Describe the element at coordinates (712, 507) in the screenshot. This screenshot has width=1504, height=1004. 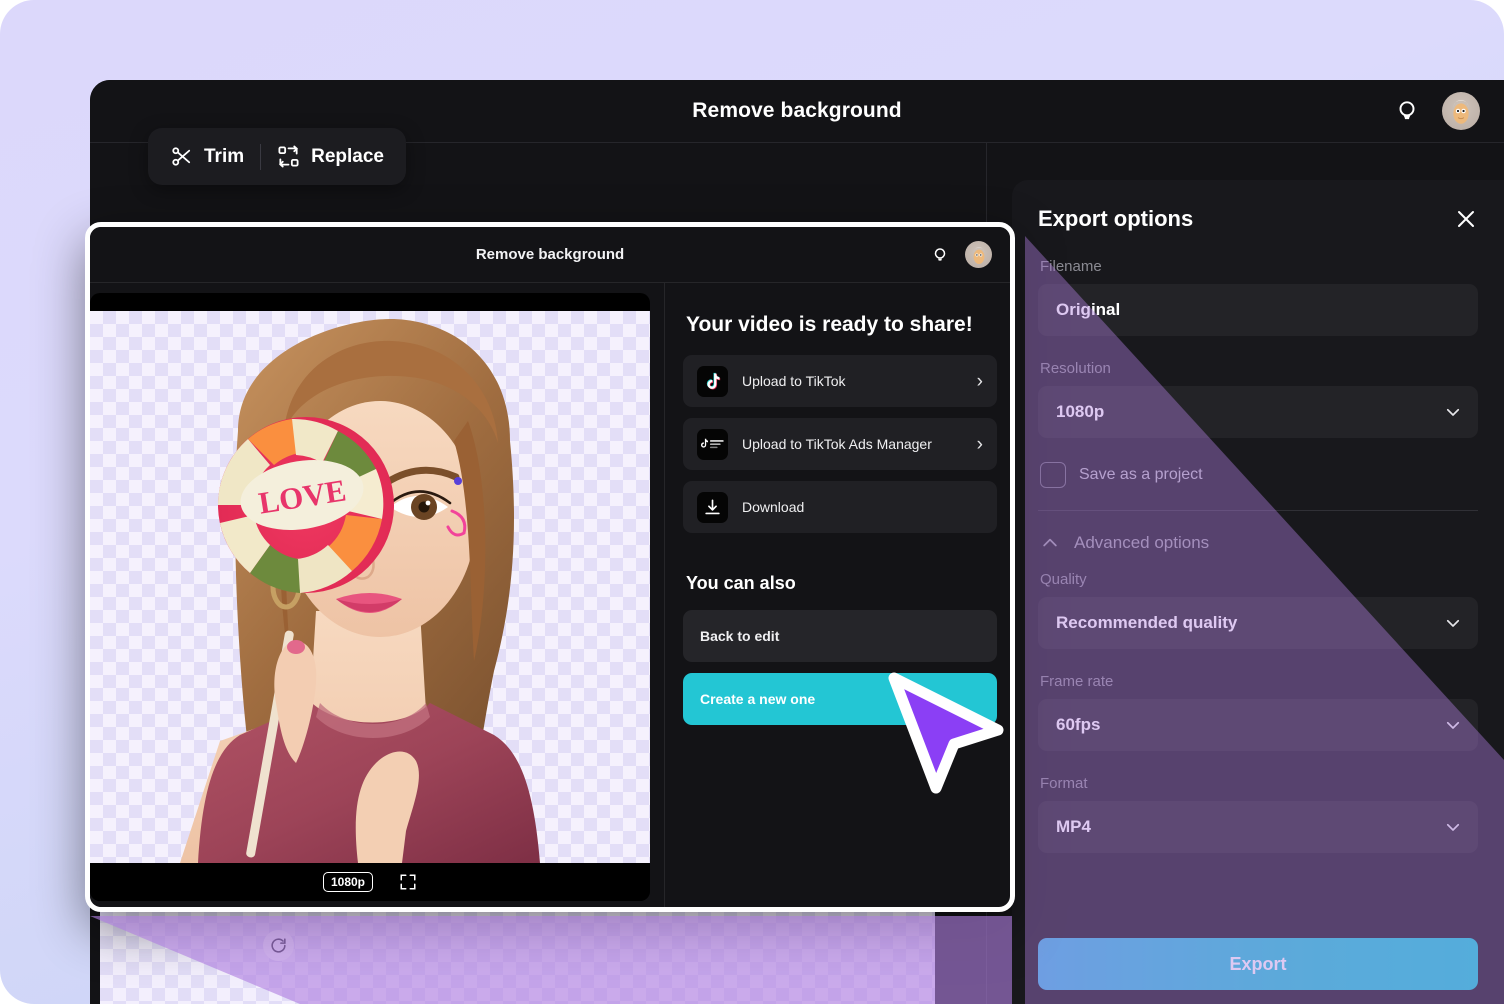
I see `download-icon` at that location.